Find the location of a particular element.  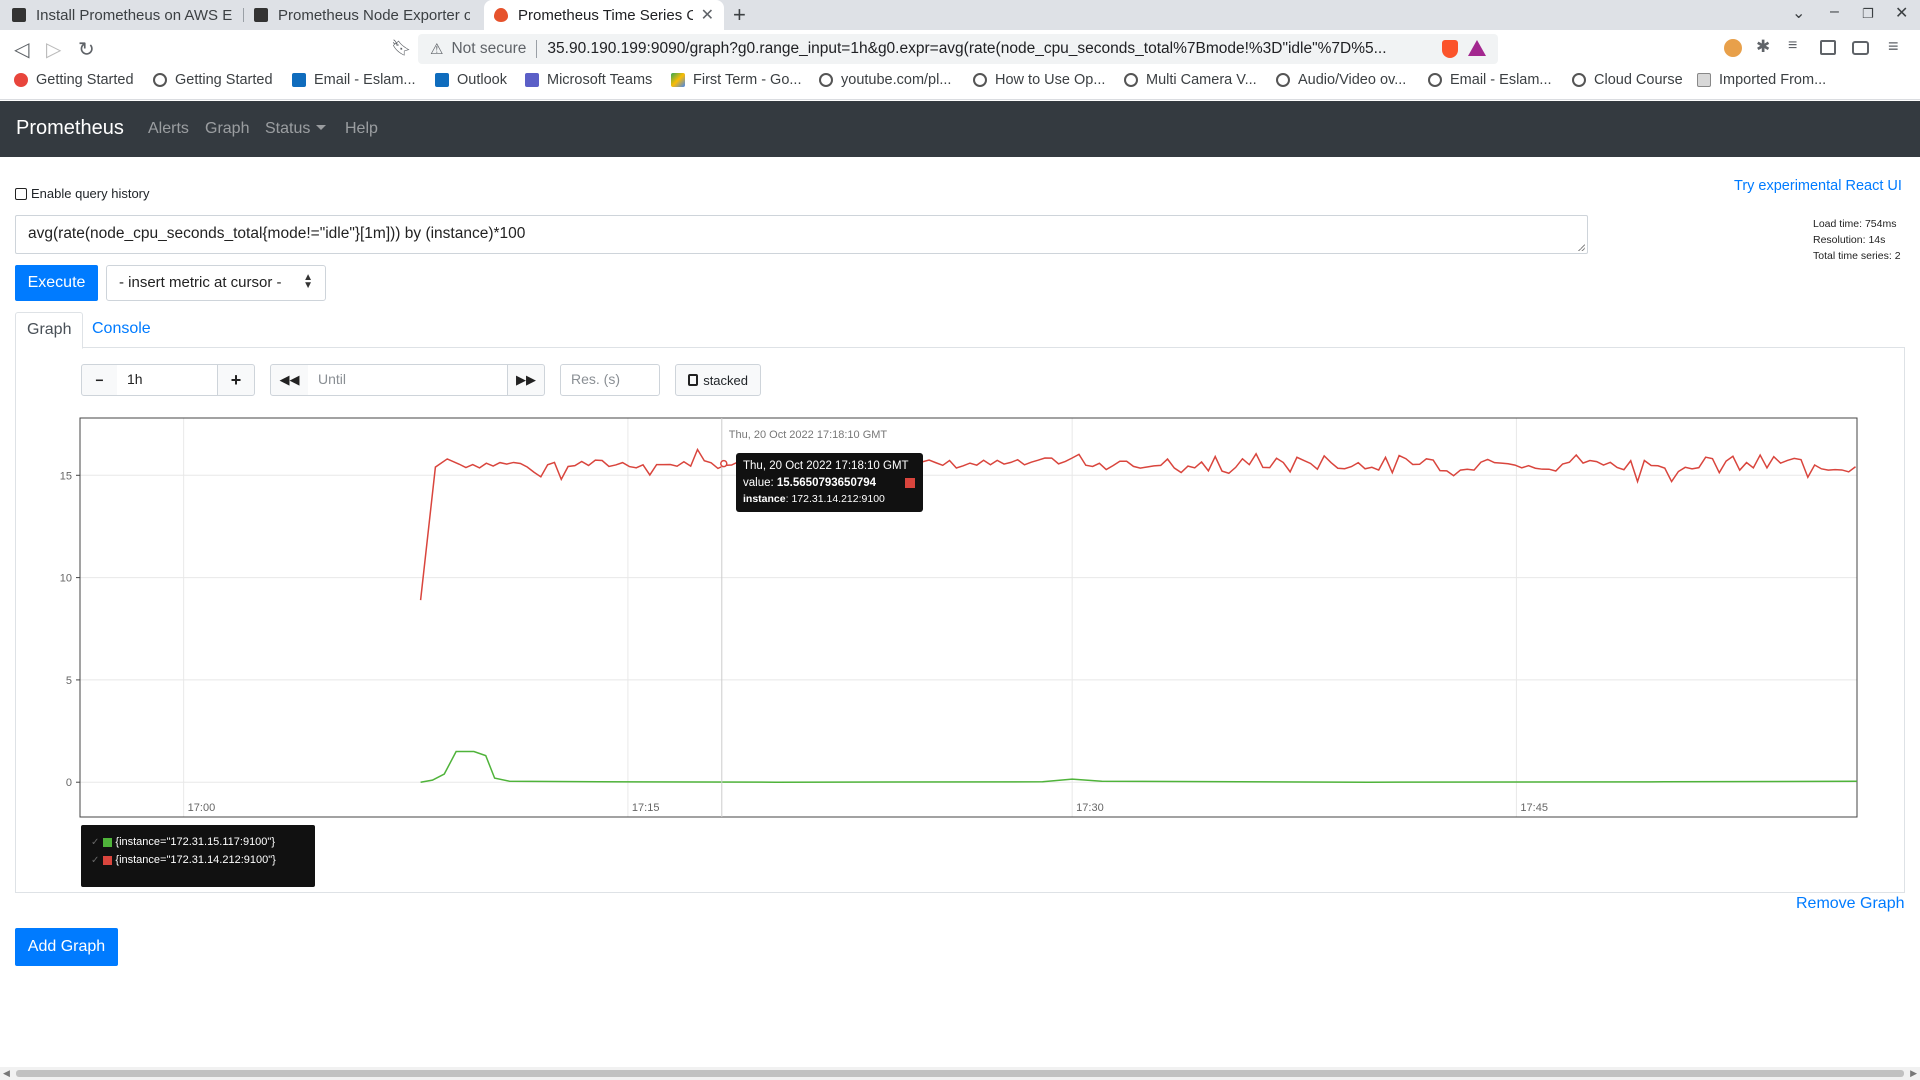

tooltip-instance: : 172.31.14.212:9100 is located at coordinates (835, 499).